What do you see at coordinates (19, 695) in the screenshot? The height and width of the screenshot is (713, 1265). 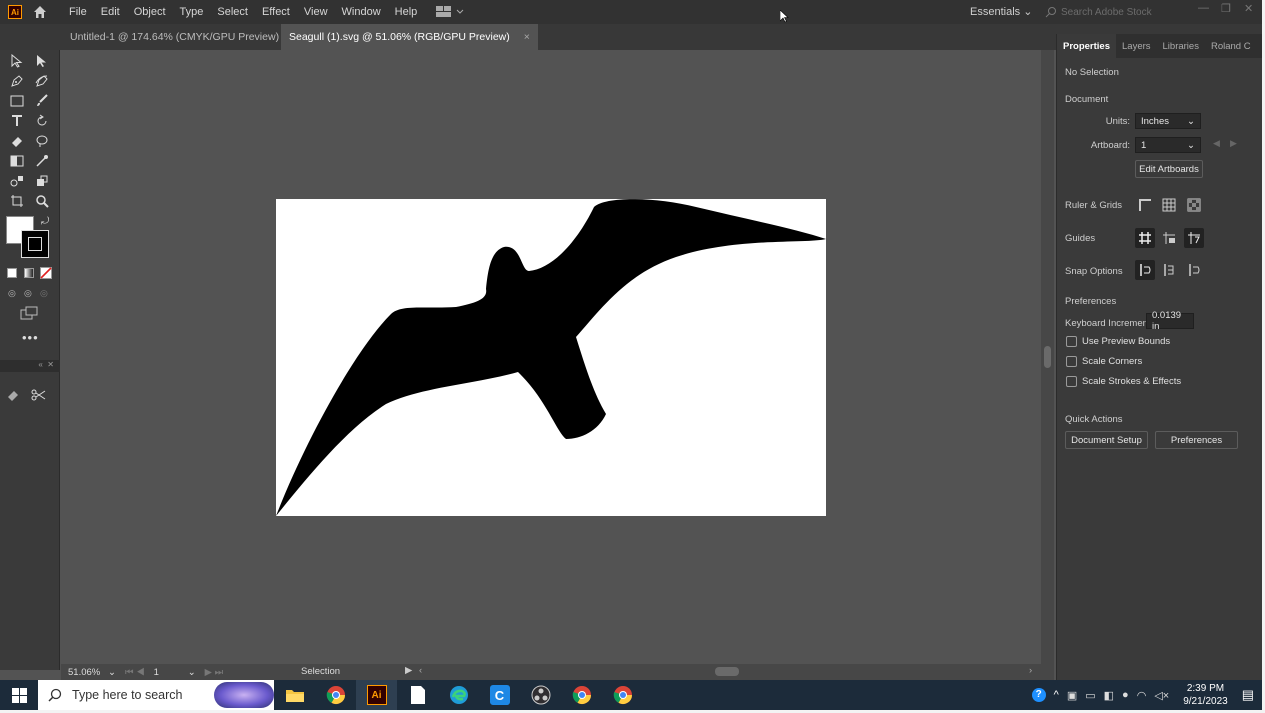 I see `start-button` at bounding box center [19, 695].